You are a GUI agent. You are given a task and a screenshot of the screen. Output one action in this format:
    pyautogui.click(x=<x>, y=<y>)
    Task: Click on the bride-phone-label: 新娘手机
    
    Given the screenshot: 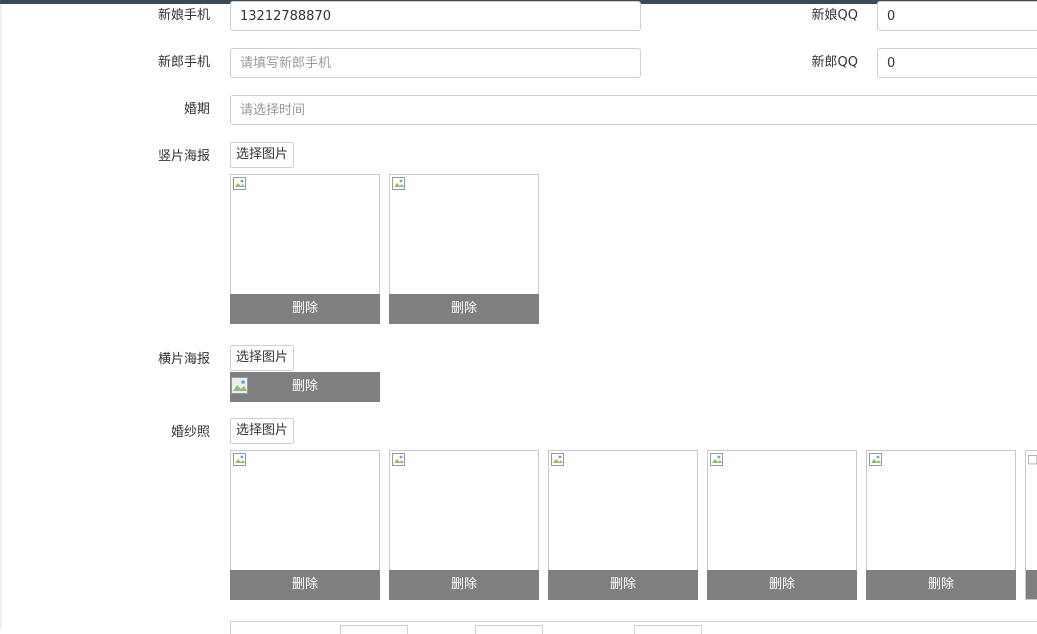 What is the action you would take?
    pyautogui.click(x=183, y=15)
    